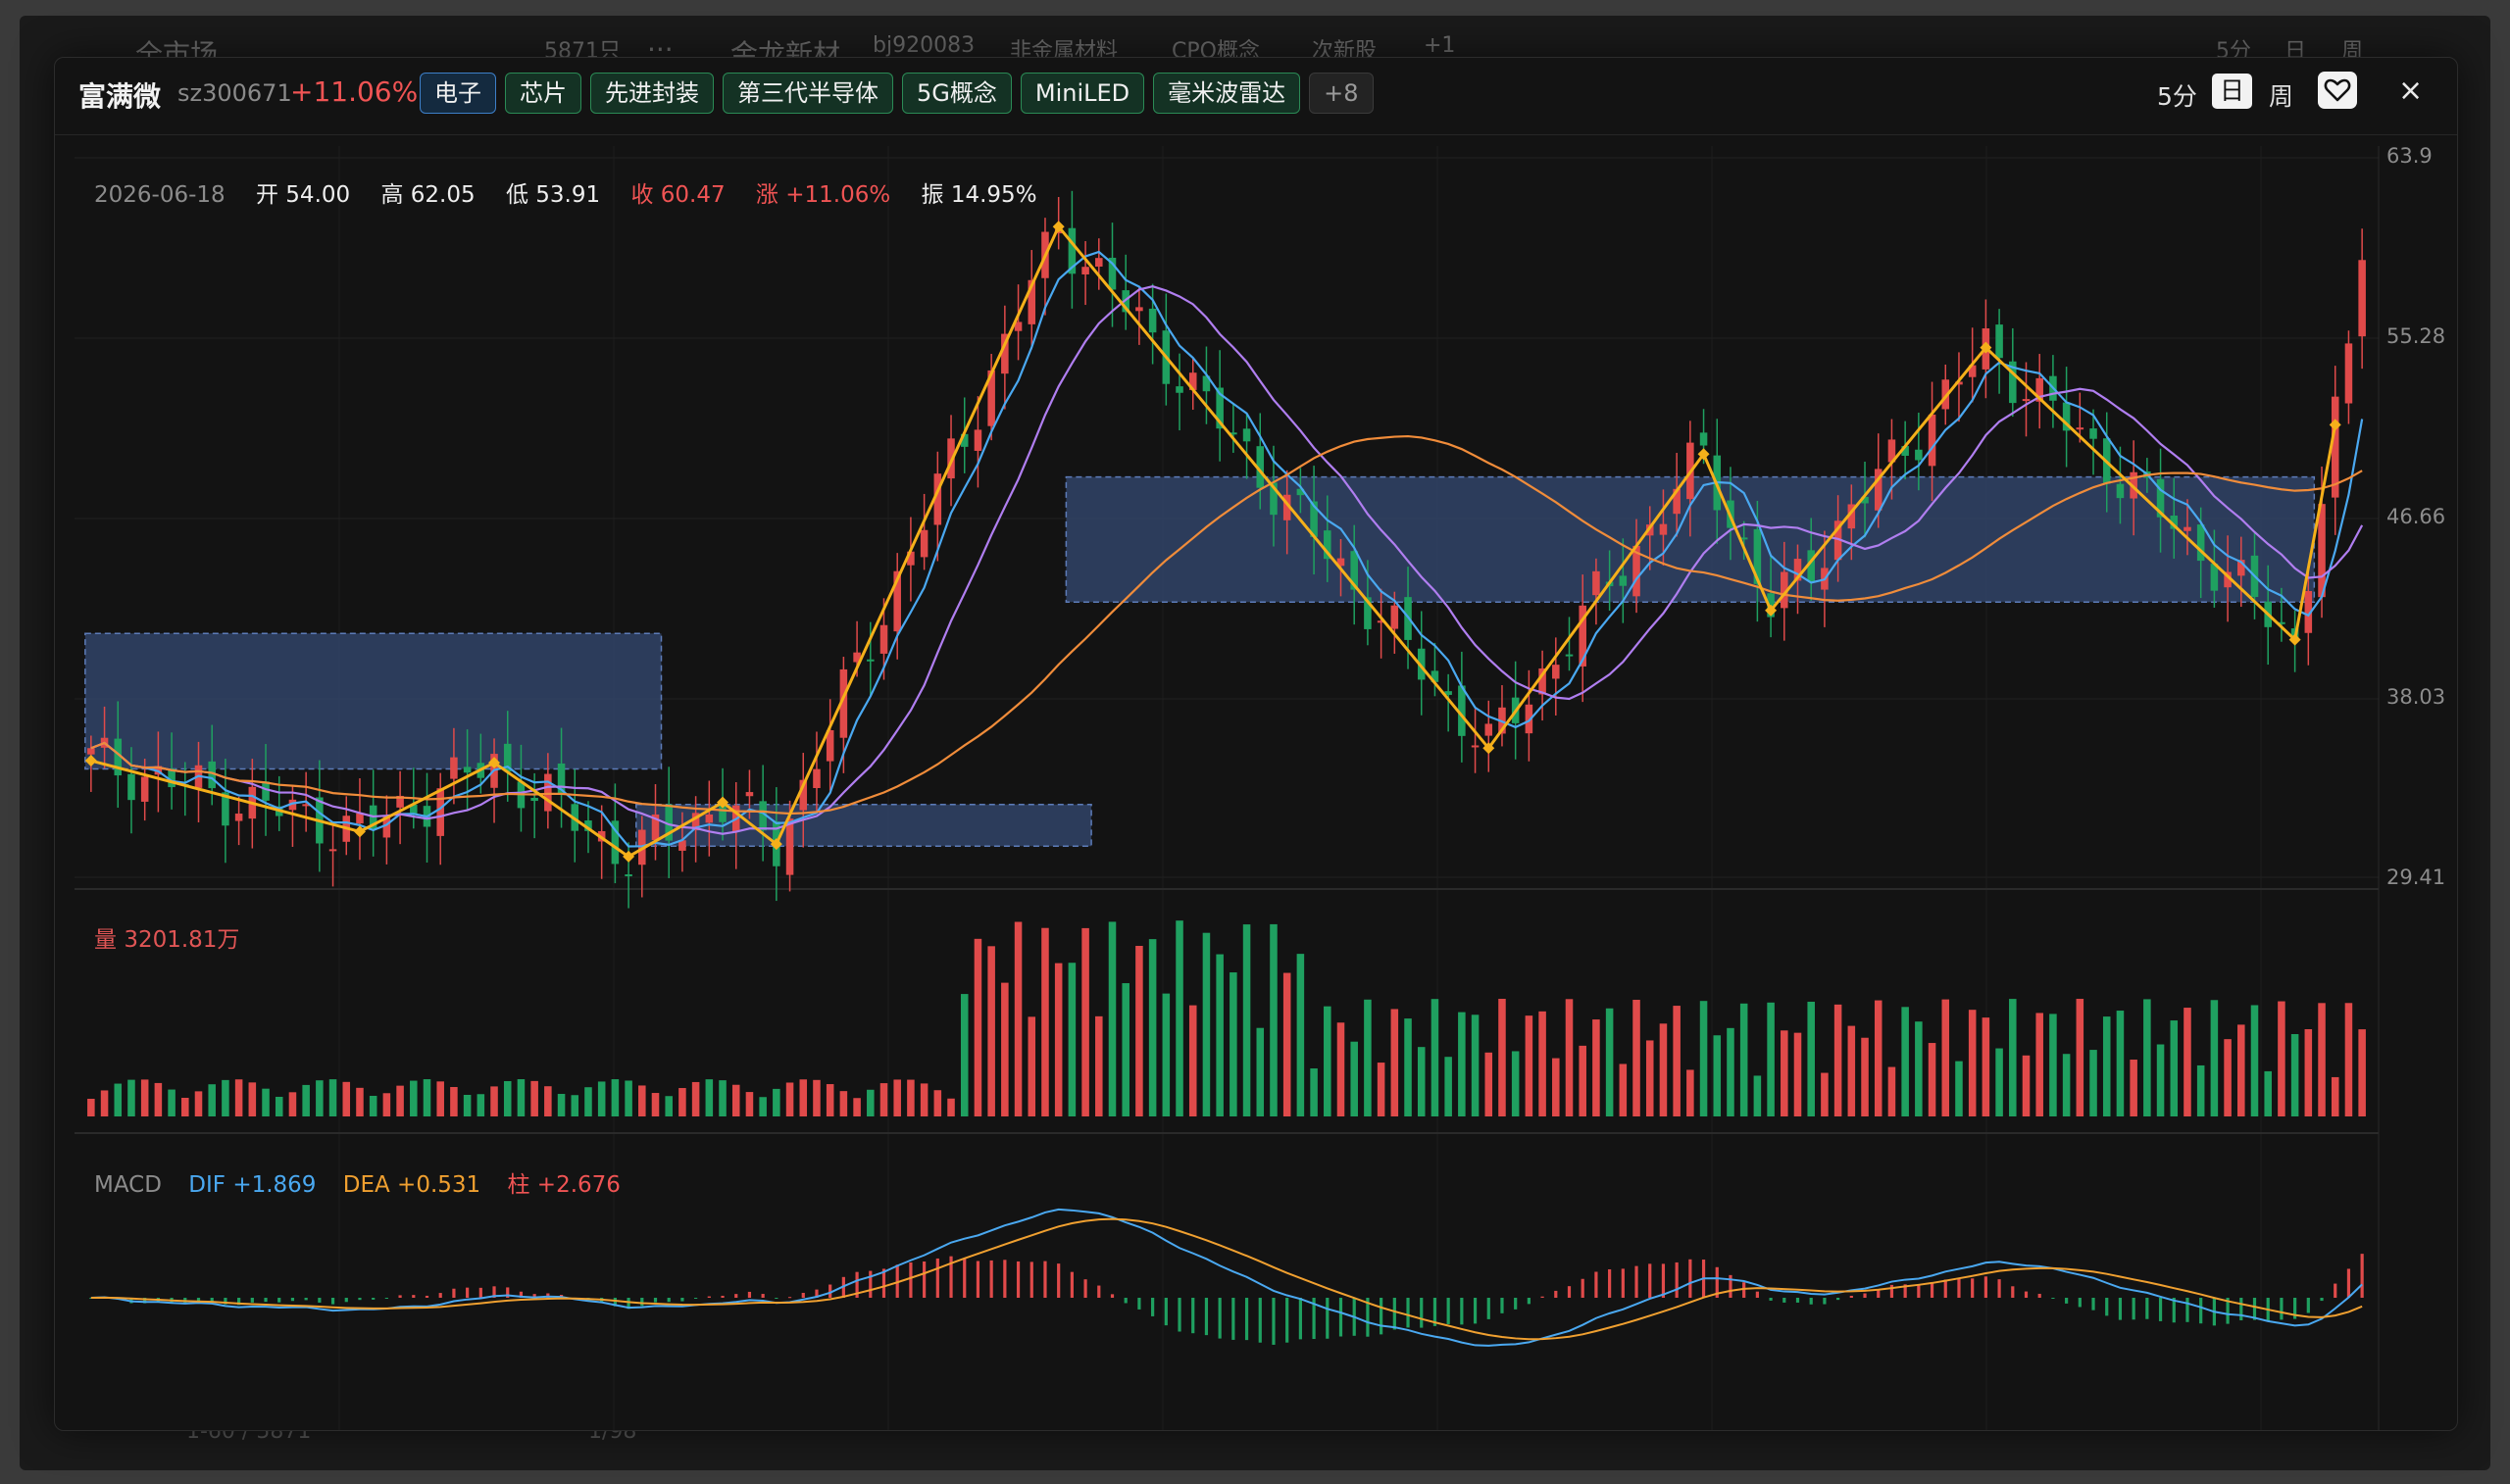 The image size is (2510, 1484). I want to click on dif-value: +1.869, so click(274, 1185).